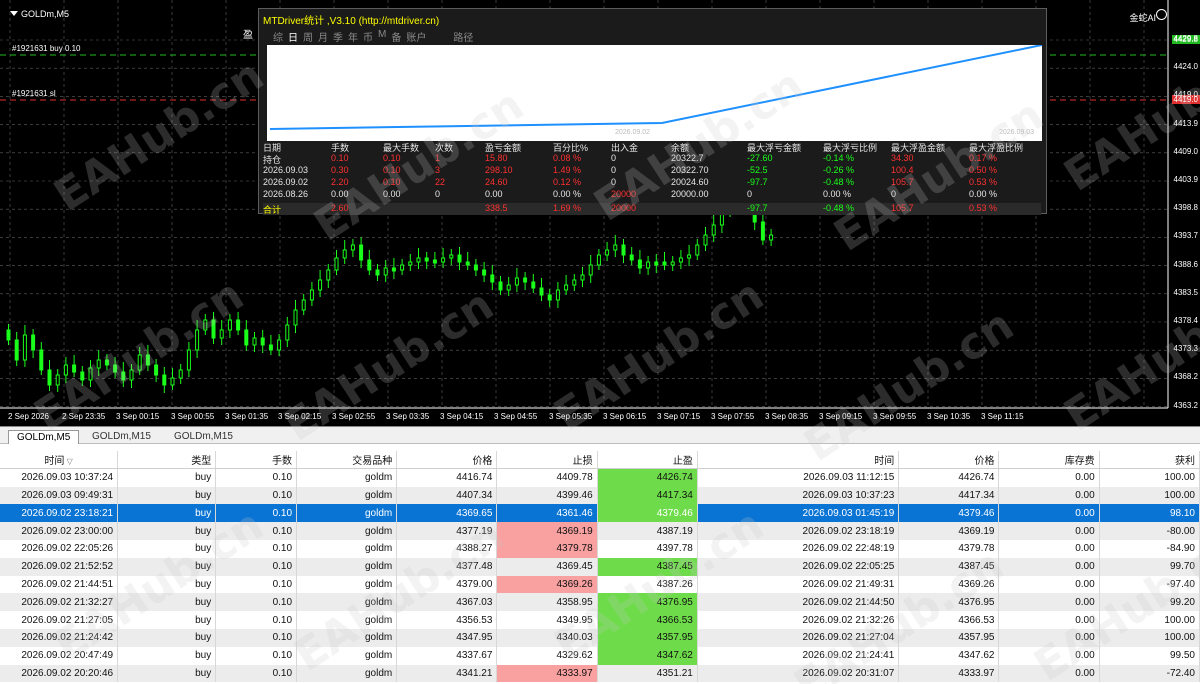  What do you see at coordinates (798, 566) in the screenshot?
I see `cell-close-time: 2026.09.02 22:05:25` at bounding box center [798, 566].